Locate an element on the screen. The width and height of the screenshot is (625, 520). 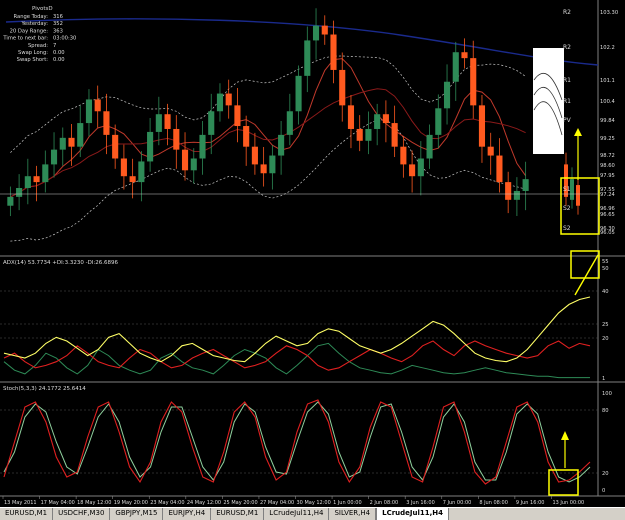
stoch-scale-label: 0 is located at coordinates (603, 491).